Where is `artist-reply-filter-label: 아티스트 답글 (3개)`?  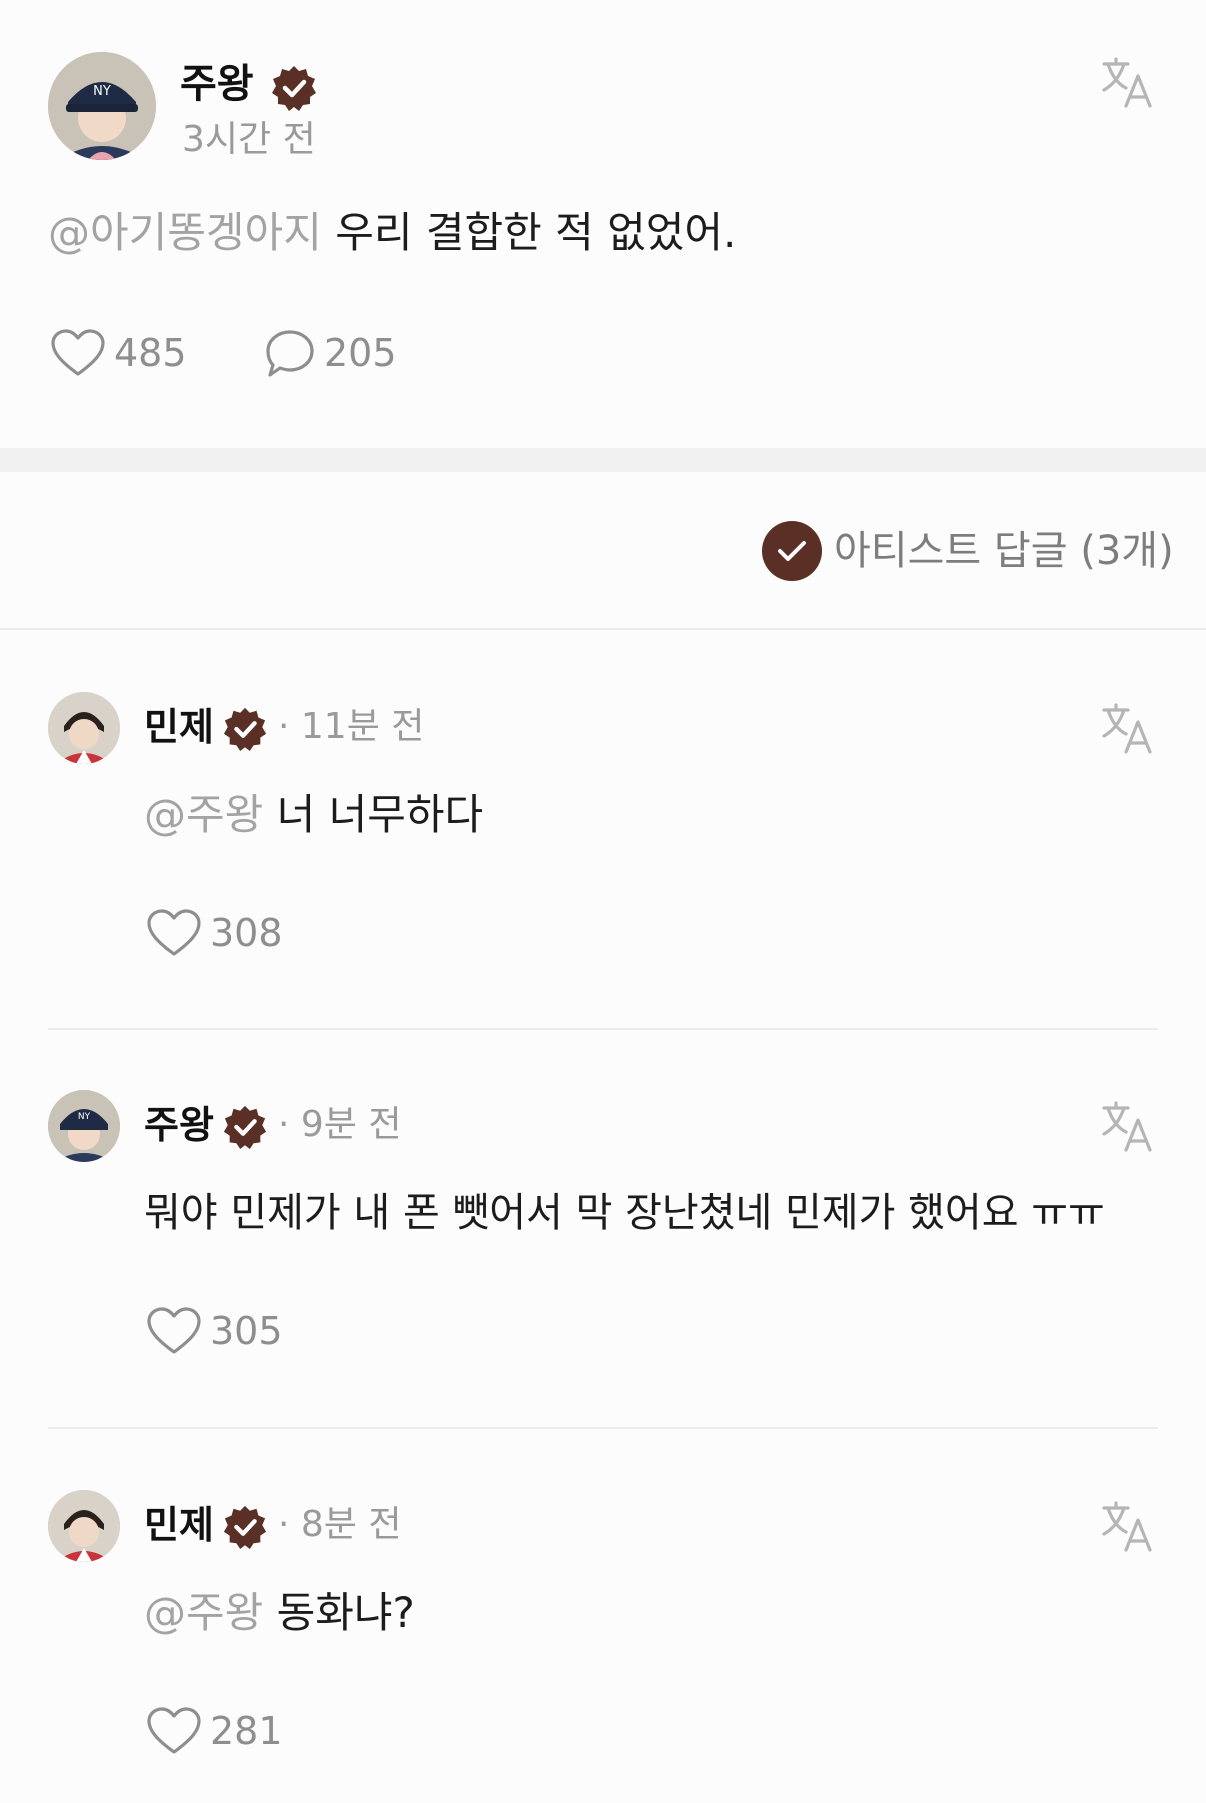
artist-reply-filter-label: 아티스트 답글 (3개) is located at coordinates (1004, 551).